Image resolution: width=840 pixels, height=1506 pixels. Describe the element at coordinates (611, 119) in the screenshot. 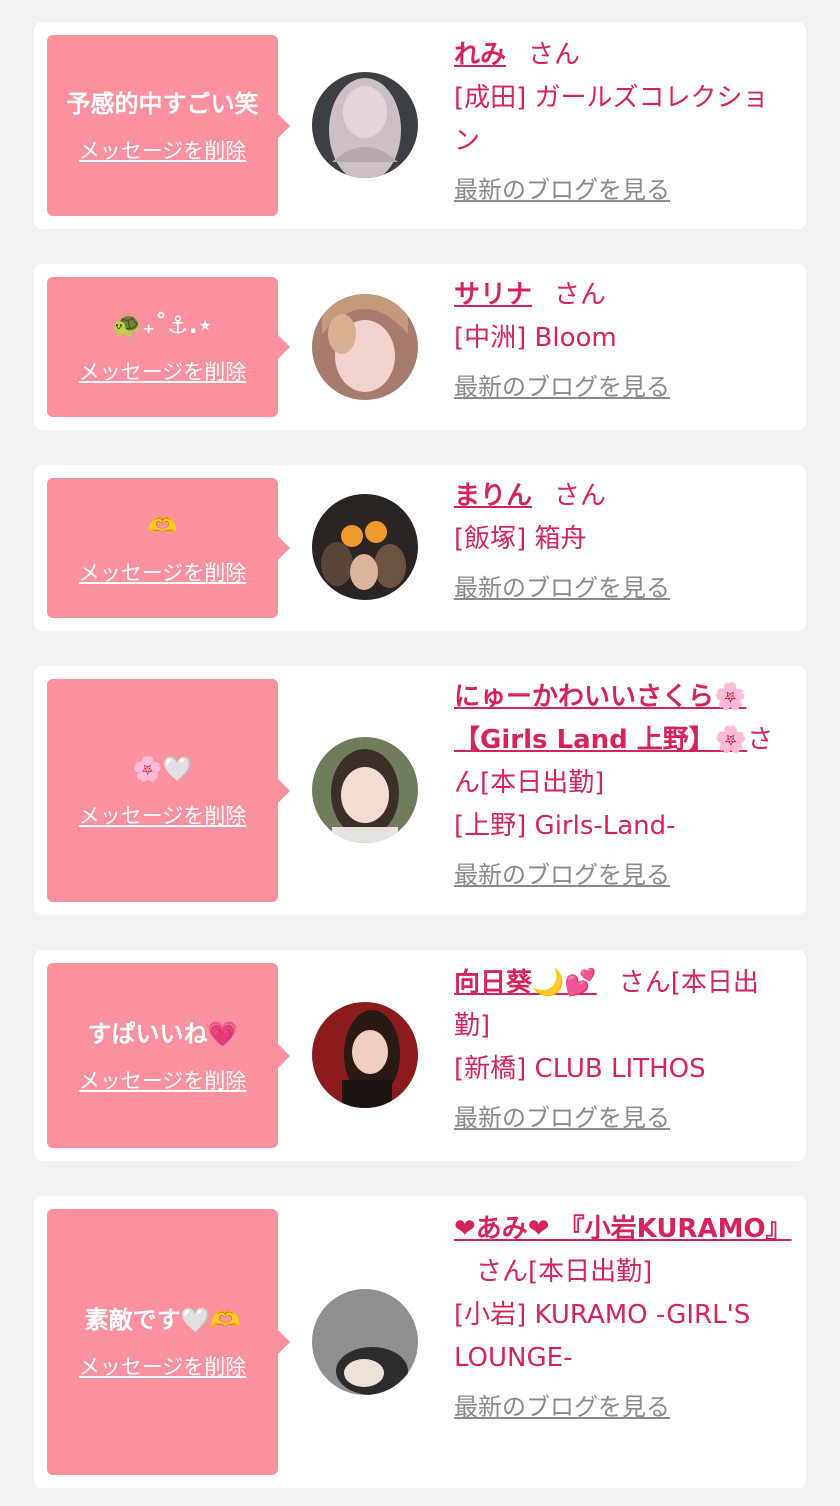

I see `shop-name: [成田] ガールズコレクション` at that location.